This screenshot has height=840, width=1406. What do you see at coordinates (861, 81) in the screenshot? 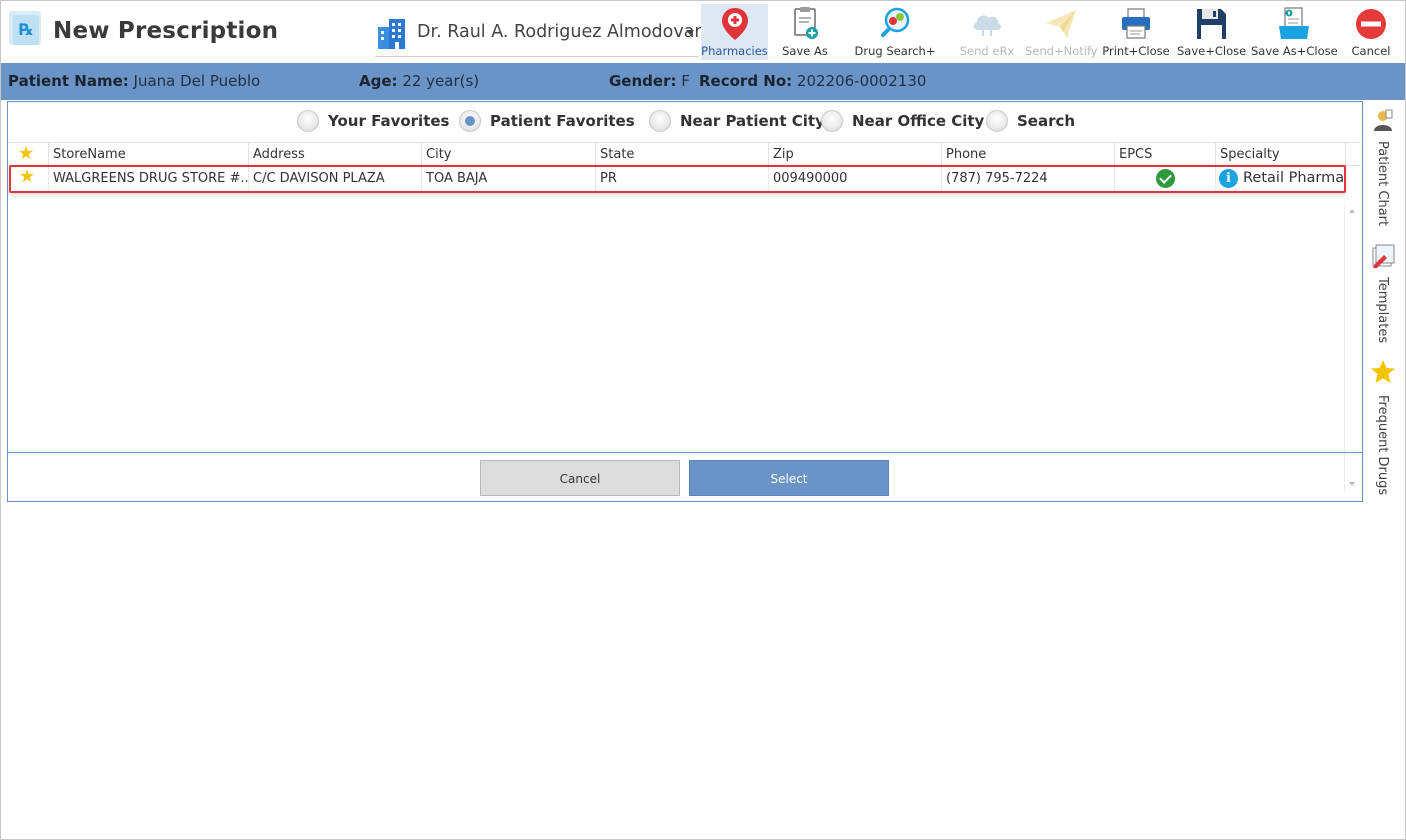
I see `patient-record-value: 202206-0002130` at bounding box center [861, 81].